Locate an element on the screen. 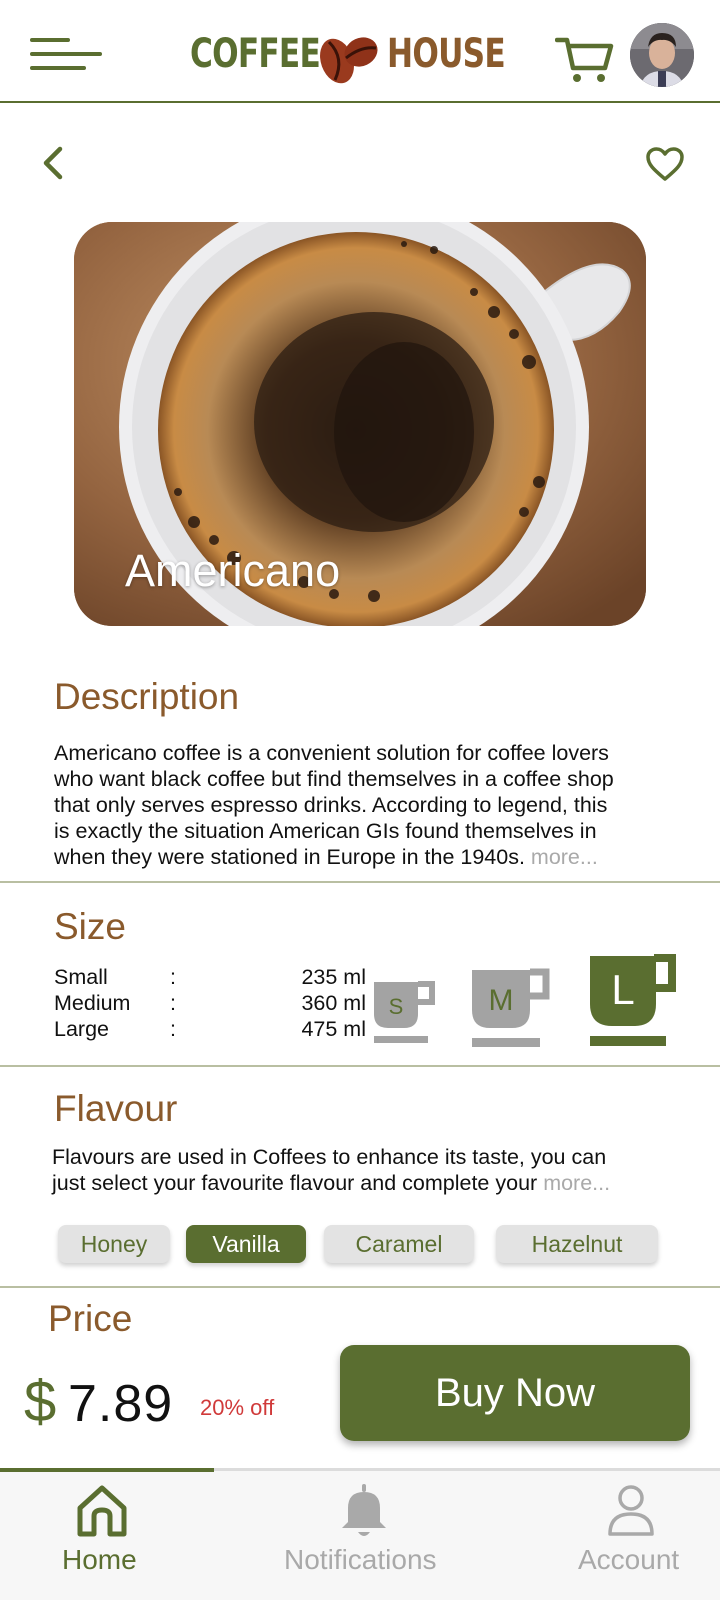 Image resolution: width=720 pixels, height=1600 pixels. discount-badge: 20% off is located at coordinates (237, 1407).